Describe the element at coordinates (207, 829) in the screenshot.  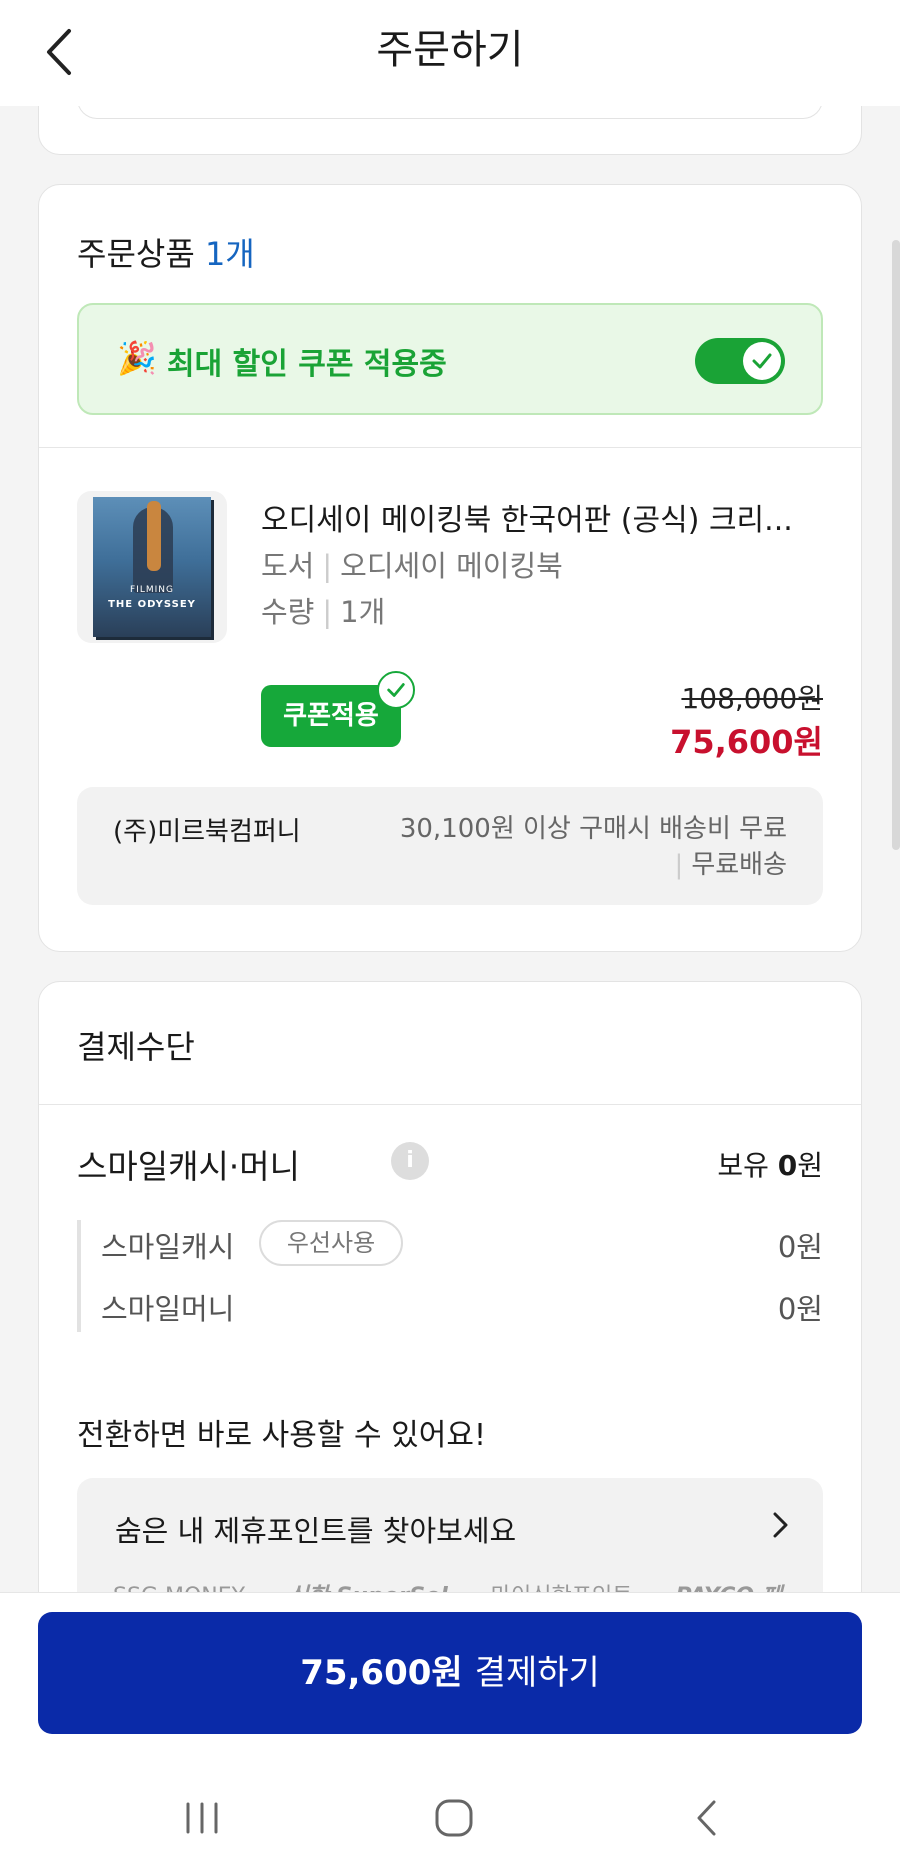
I see `seller-name: (주)미르북컴퍼니` at that location.